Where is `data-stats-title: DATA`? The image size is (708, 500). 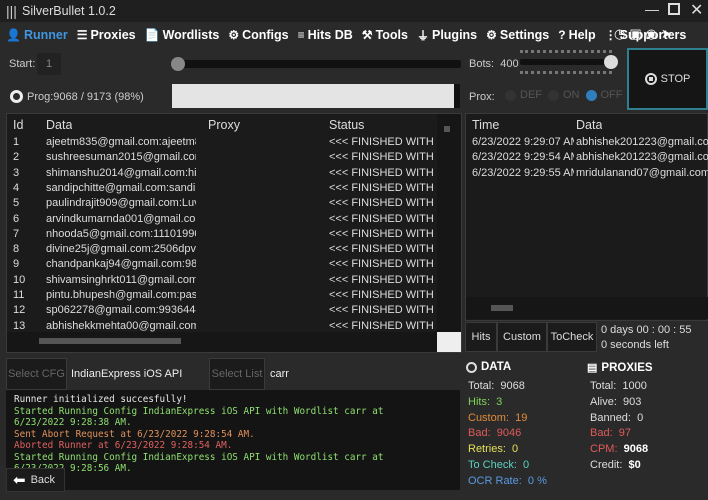
data-stats-title: DATA is located at coordinates (488, 367).